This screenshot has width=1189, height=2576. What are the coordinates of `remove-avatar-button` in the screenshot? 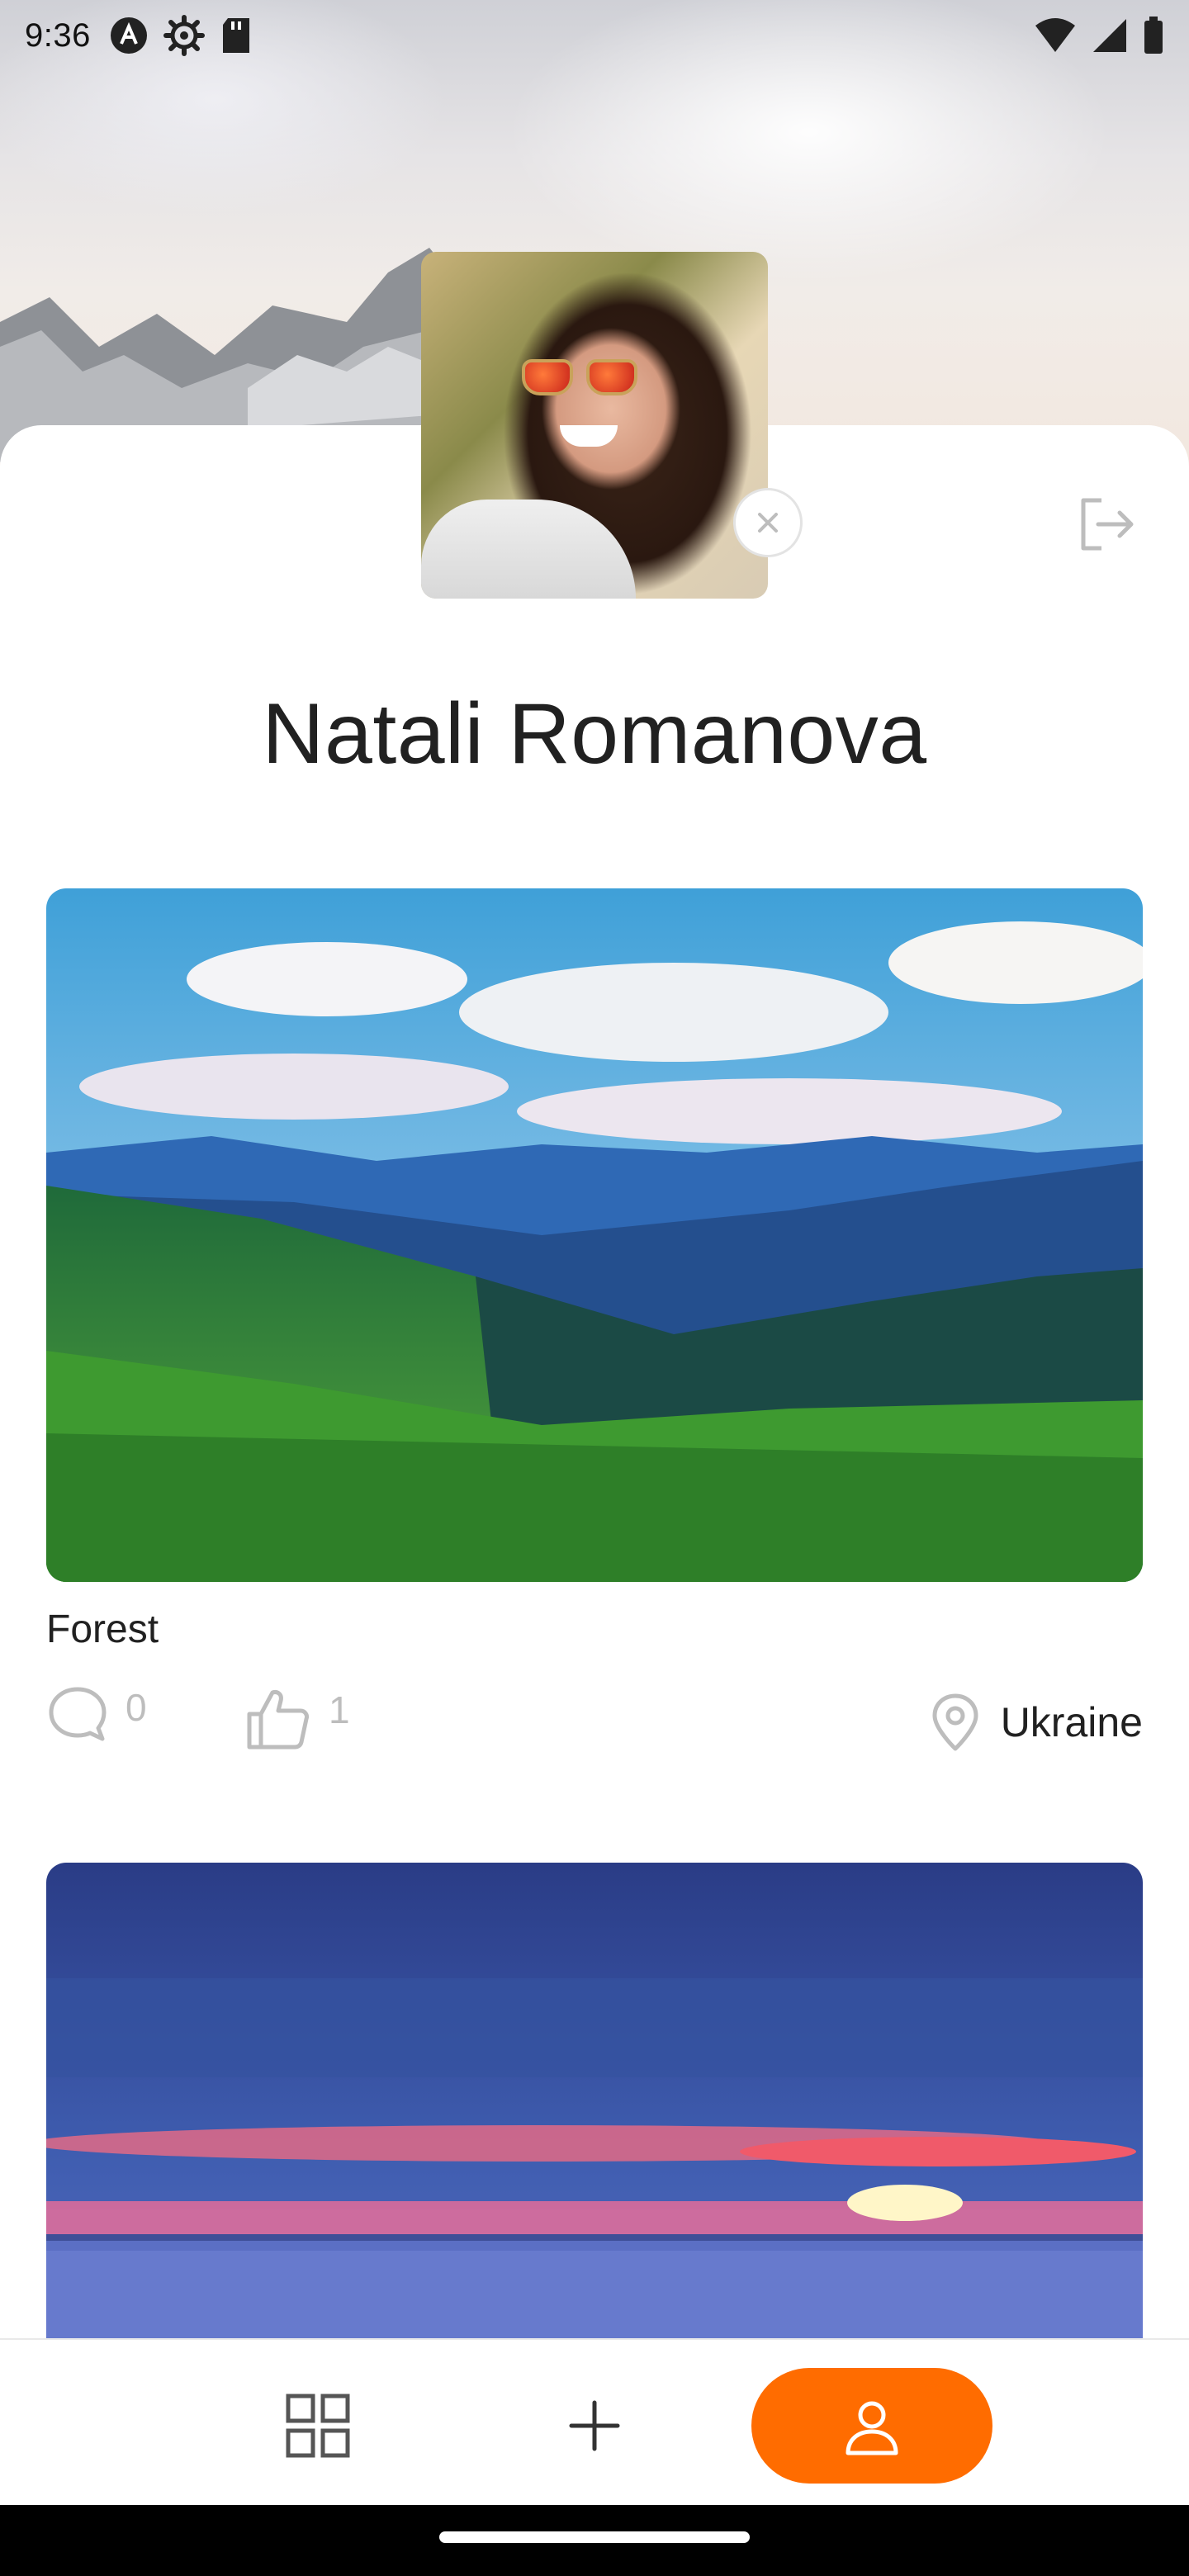 It's located at (768, 522).